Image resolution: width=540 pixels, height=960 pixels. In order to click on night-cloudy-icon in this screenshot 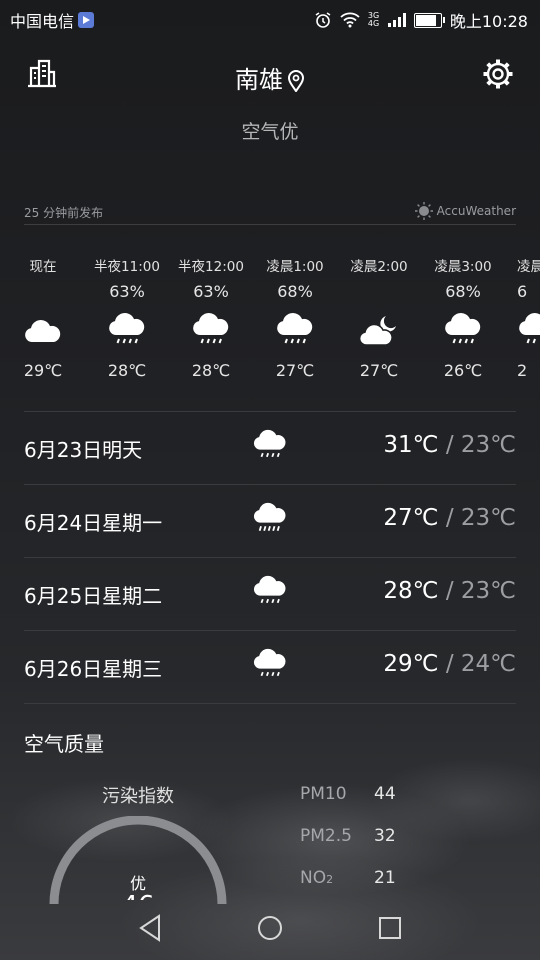, I will do `click(377, 331)`.